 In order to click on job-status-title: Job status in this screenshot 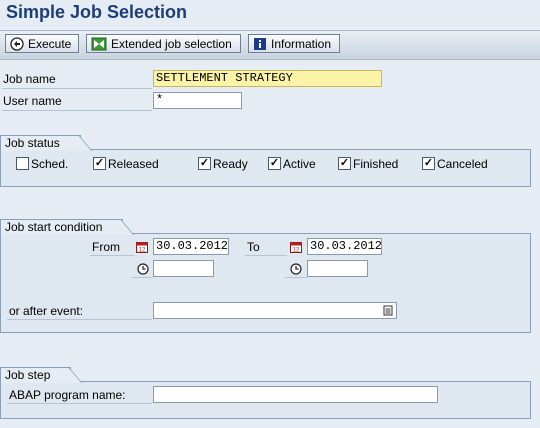, I will do `click(40, 143)`.